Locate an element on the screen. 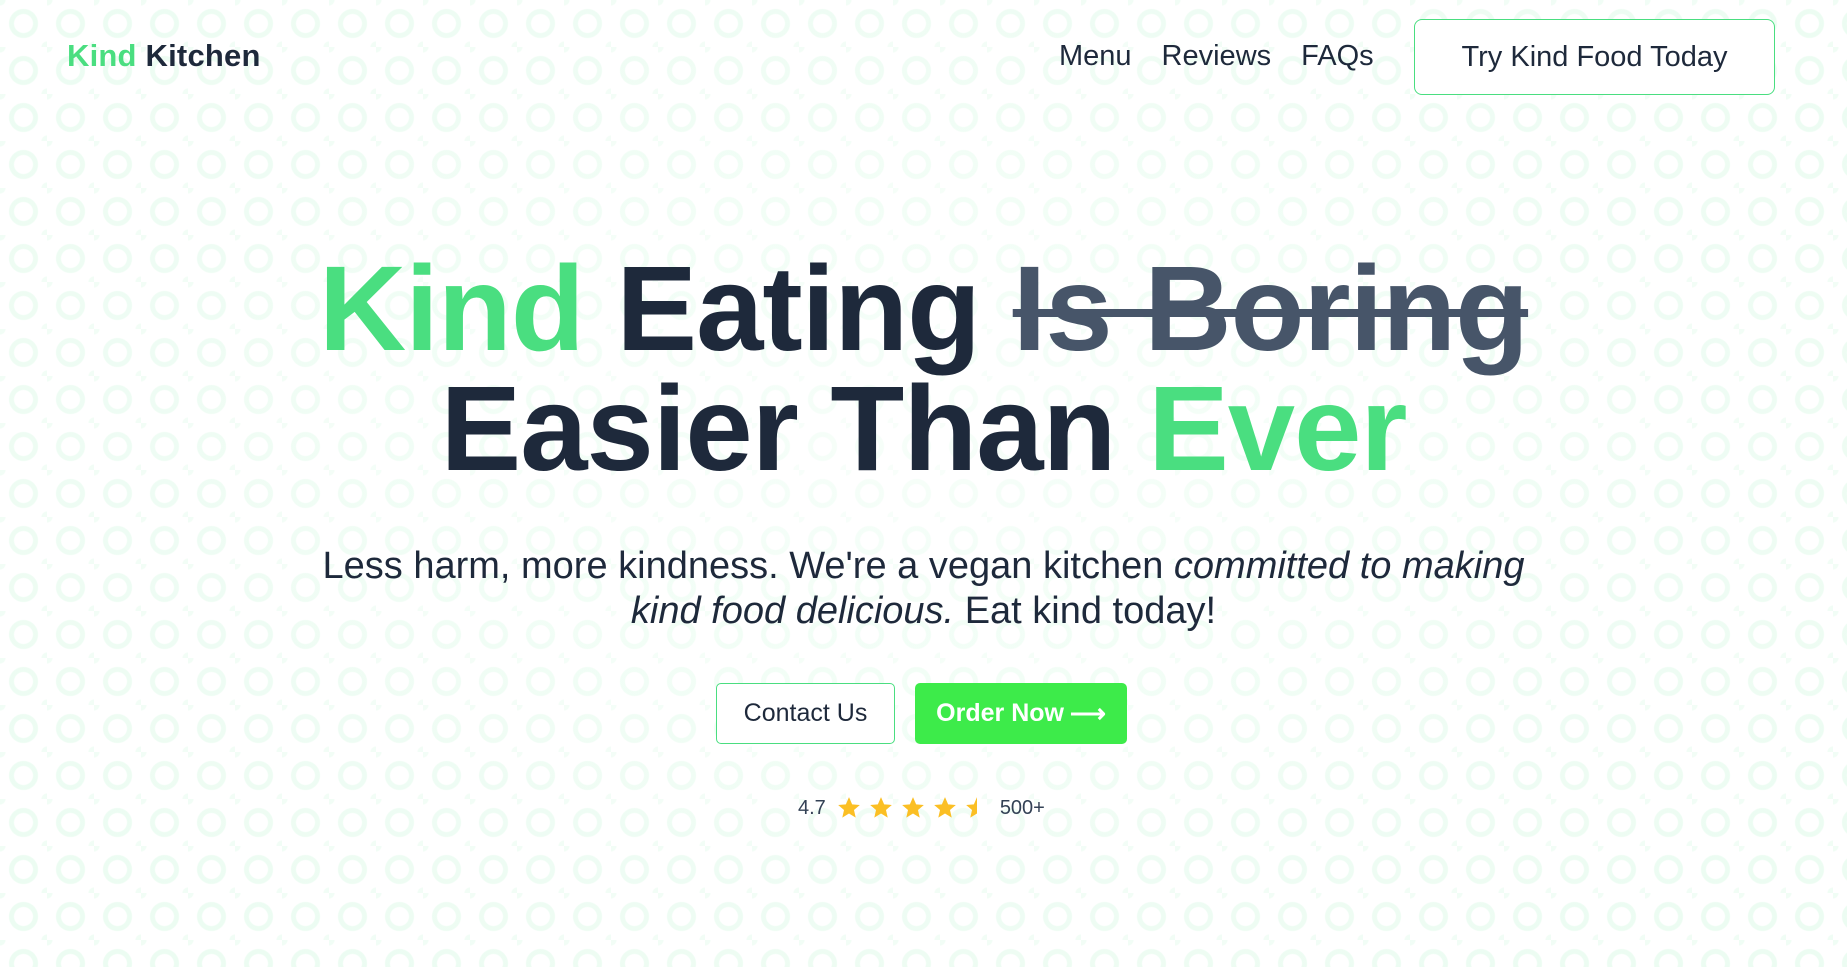  hero-title-line-2: Easier Than Ever is located at coordinates (923, 428).